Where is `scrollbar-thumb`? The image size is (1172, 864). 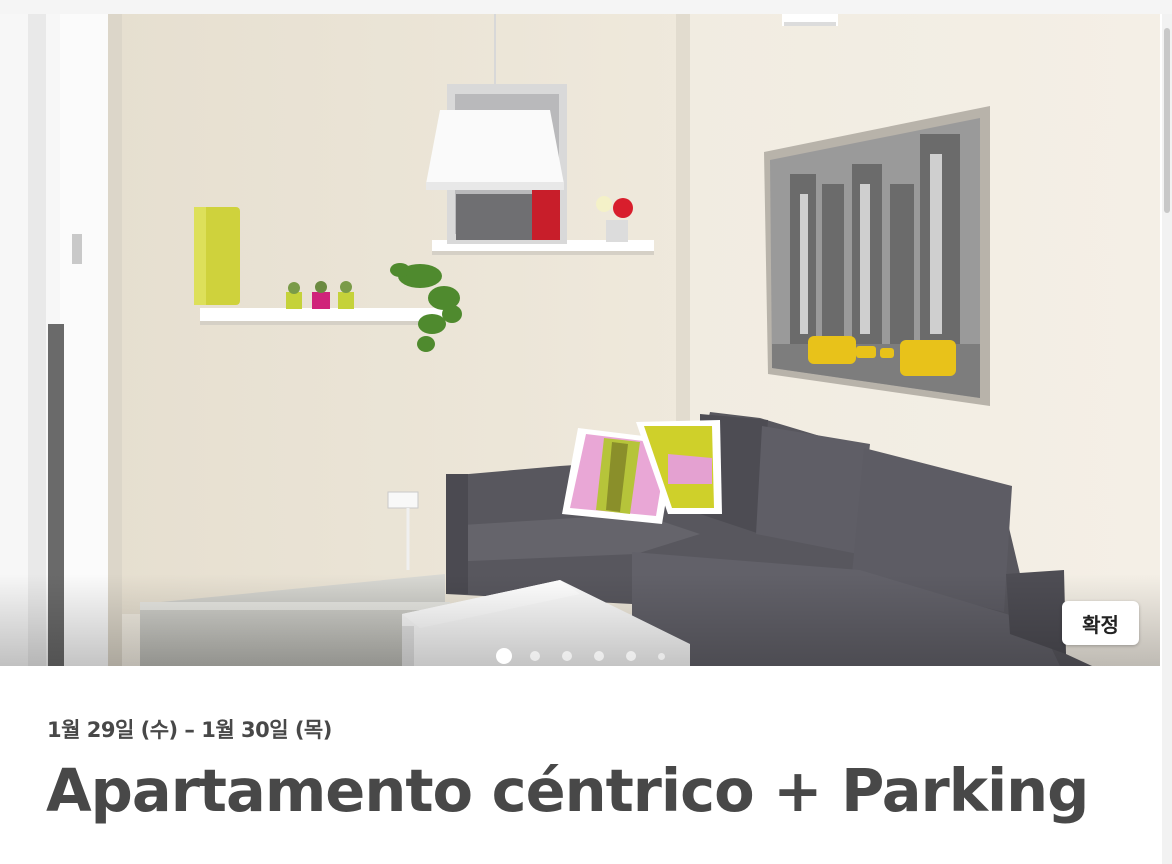
scrollbar-thumb is located at coordinates (1167, 120).